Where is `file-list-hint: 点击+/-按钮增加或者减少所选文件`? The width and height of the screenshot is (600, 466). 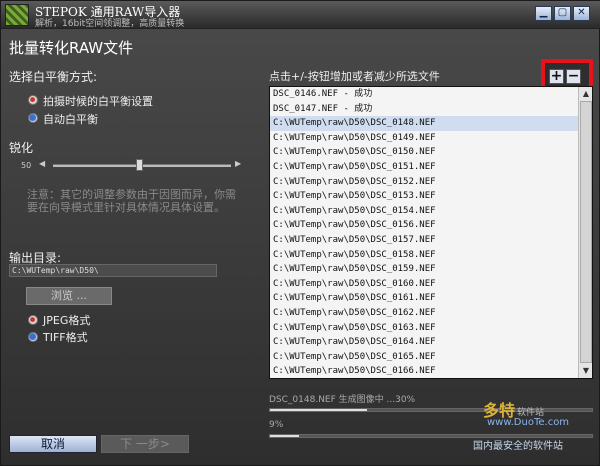 file-list-hint: 点击+/-按钮增加或者减少所选文件 is located at coordinates (354, 76).